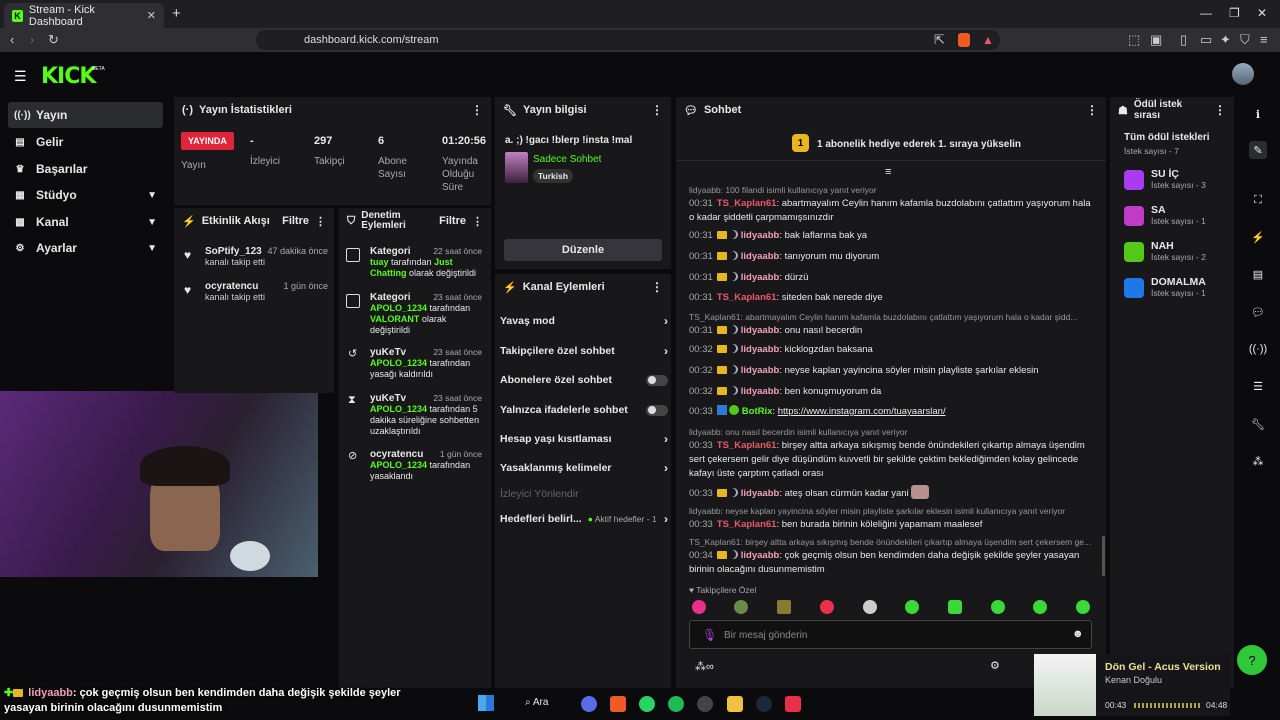 The image size is (1280, 720). I want to click on queue-icon: ☰, so click(1258, 386).